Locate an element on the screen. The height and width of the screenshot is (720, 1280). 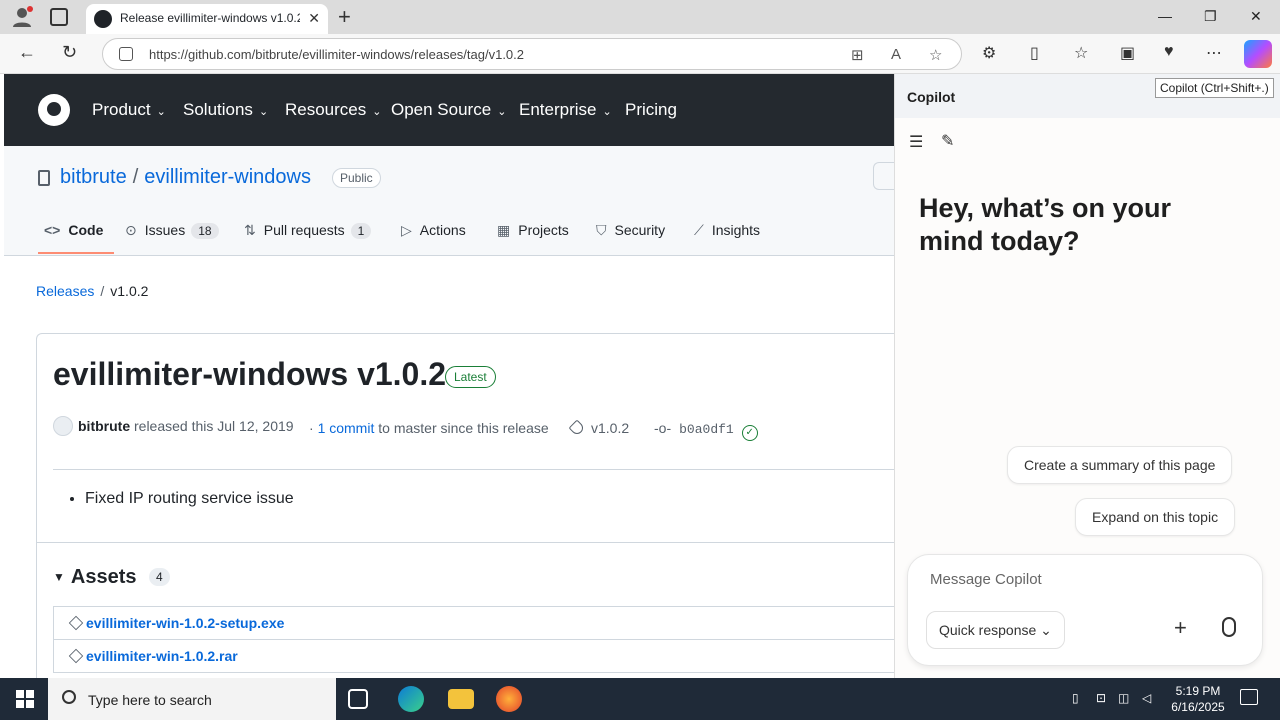
taskbar-search-input: Type here to search is located at coordinates (150, 700).